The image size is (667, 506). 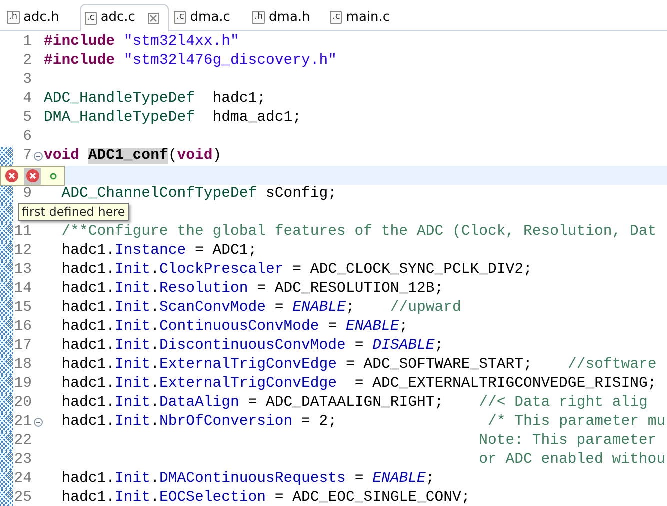 I want to click on code-line: hadc1.Init.ContinuousConvMode = ENABLE;, so click(x=234, y=327).